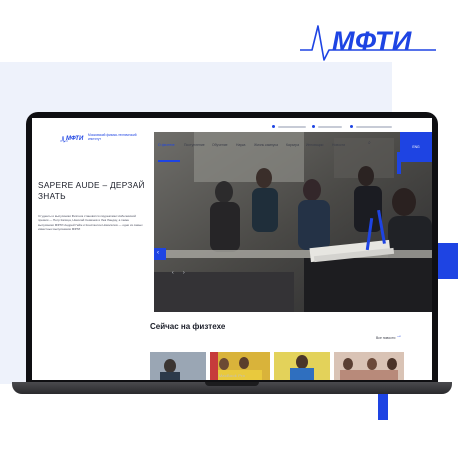 The width and height of the screenshot is (464, 464). What do you see at coordinates (180, 273) in the screenshot?
I see `hero-slider-nav: ‹ ›` at bounding box center [180, 273].